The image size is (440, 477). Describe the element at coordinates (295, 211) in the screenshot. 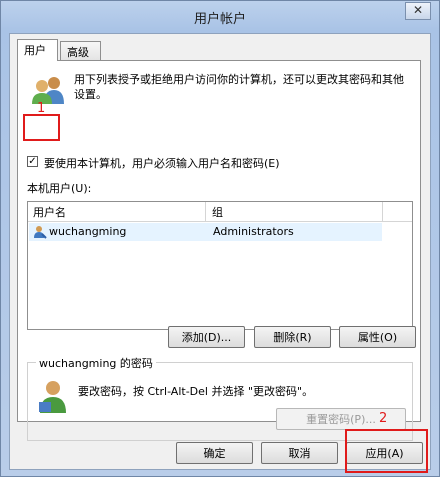

I see `column-header-group: 组` at that location.